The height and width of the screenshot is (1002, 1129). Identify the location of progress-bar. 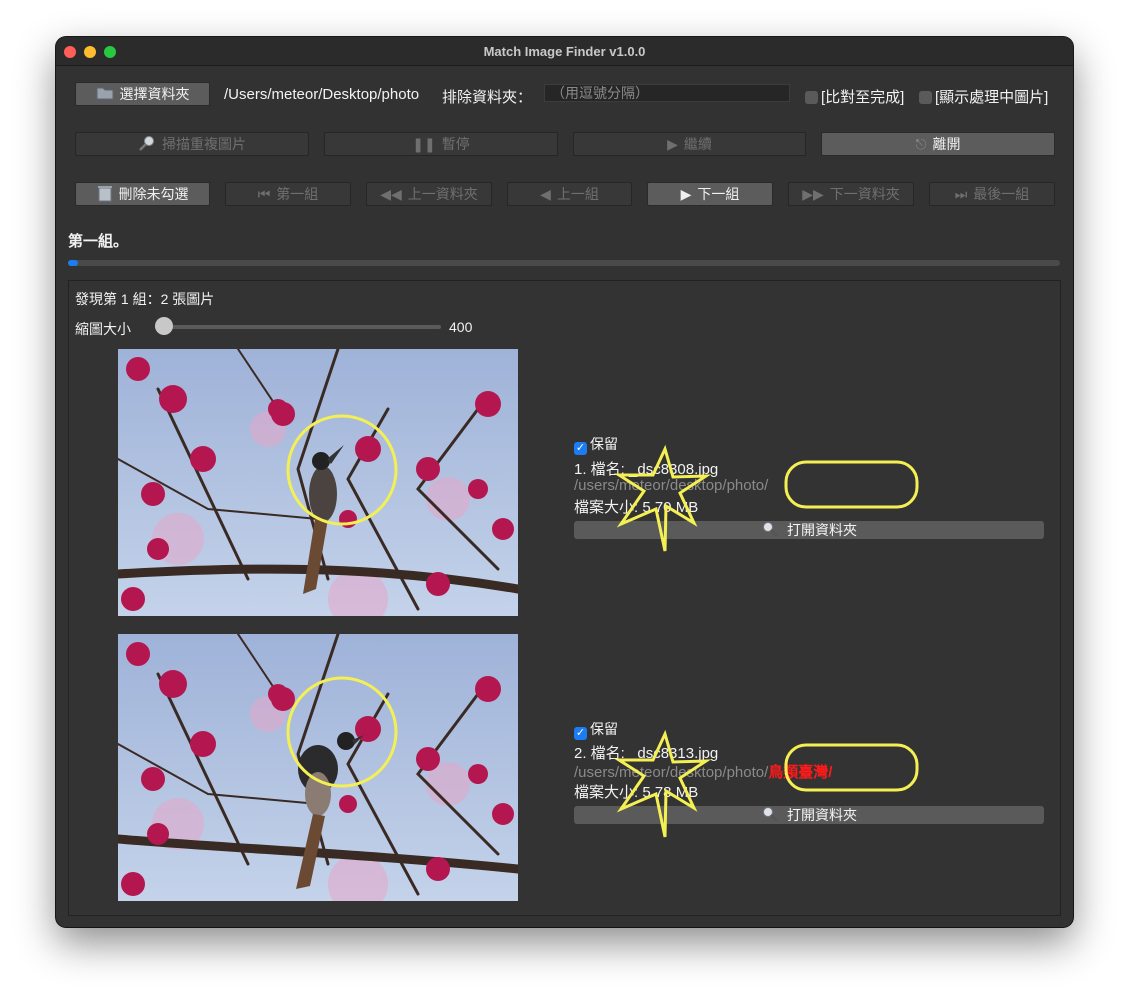
(564, 263).